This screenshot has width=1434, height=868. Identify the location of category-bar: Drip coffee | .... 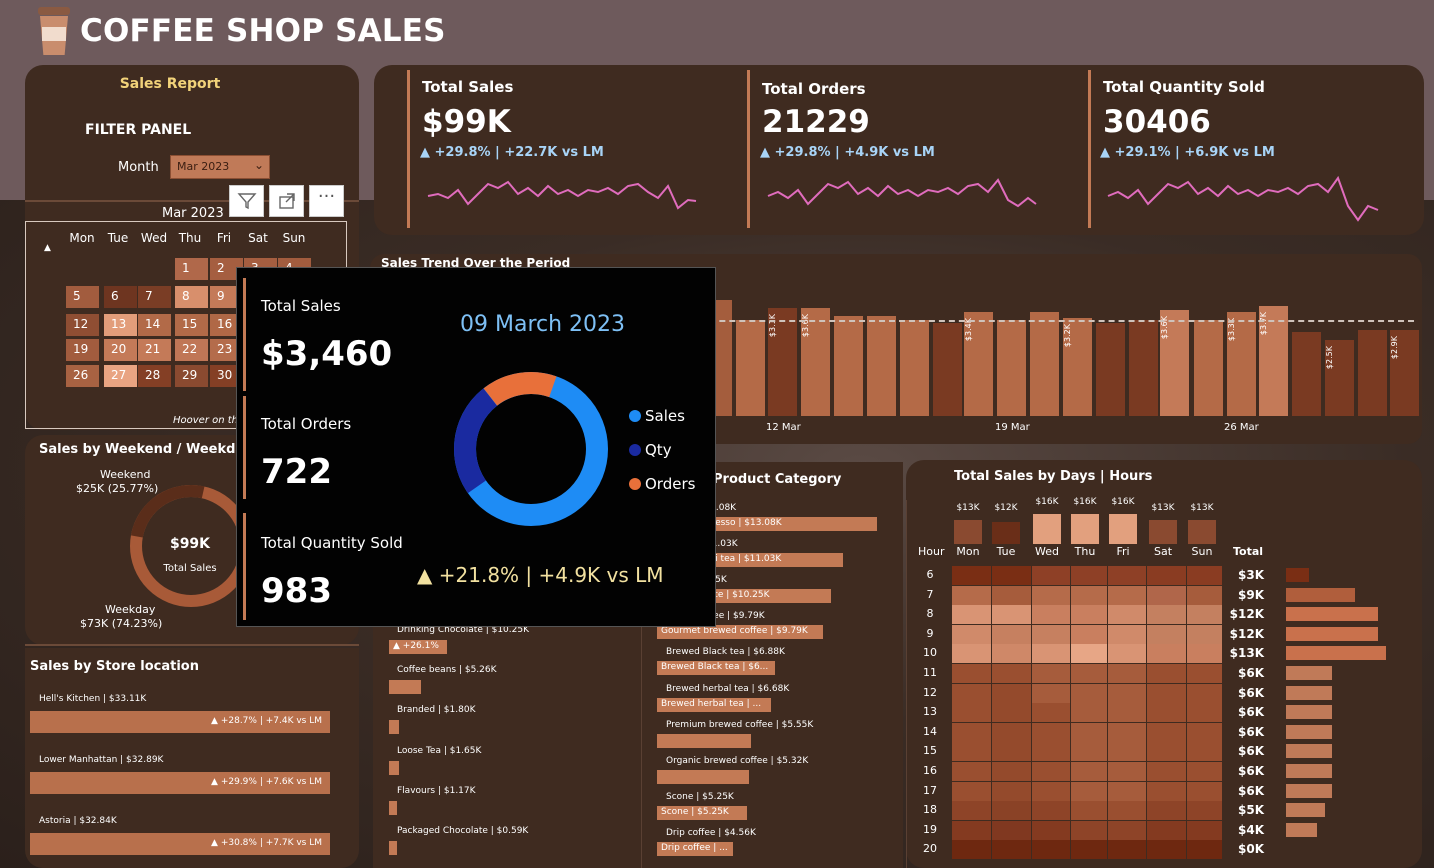
(695, 849).